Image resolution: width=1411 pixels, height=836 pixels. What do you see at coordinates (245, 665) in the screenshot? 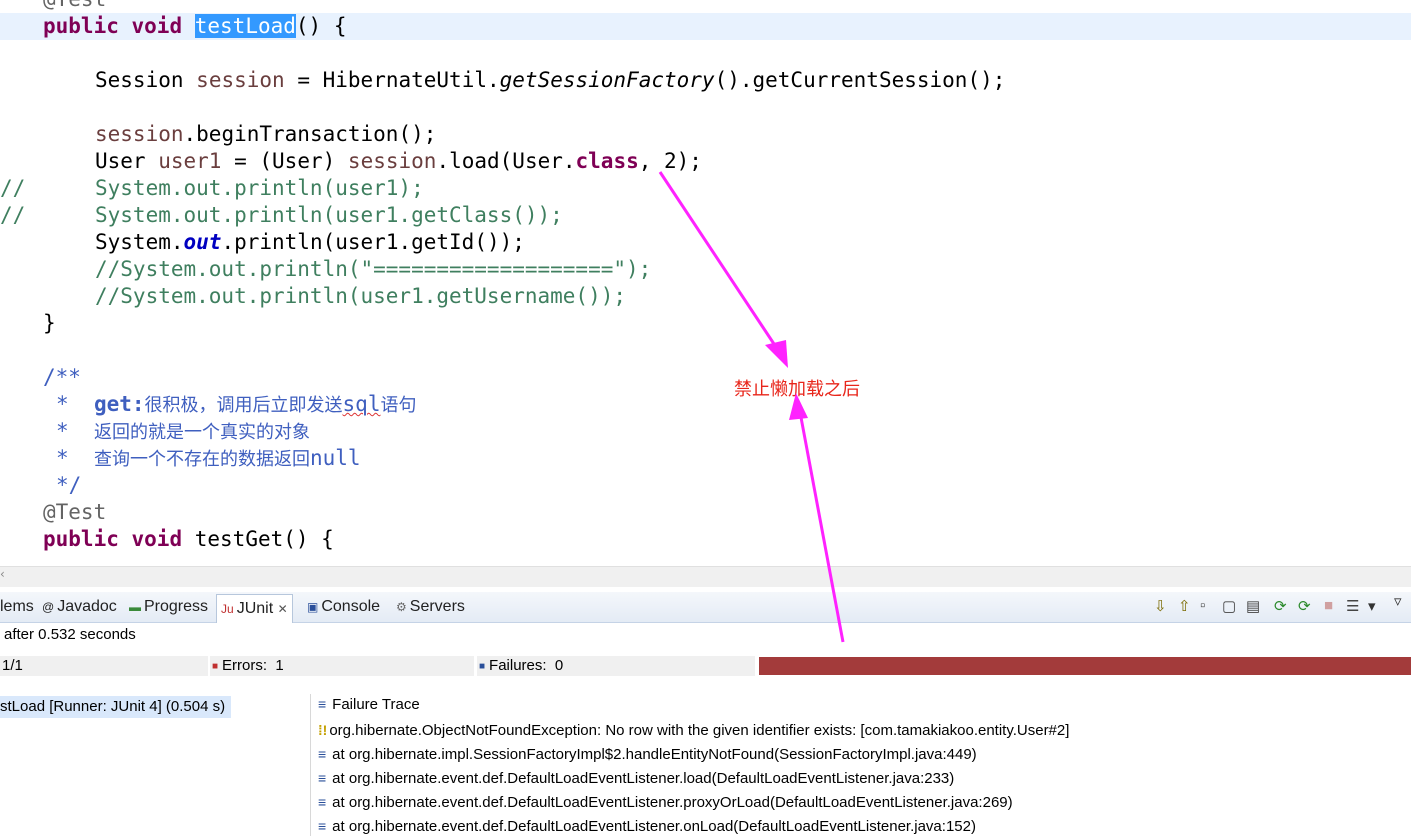
I see `errors-label: Errors:` at bounding box center [245, 665].